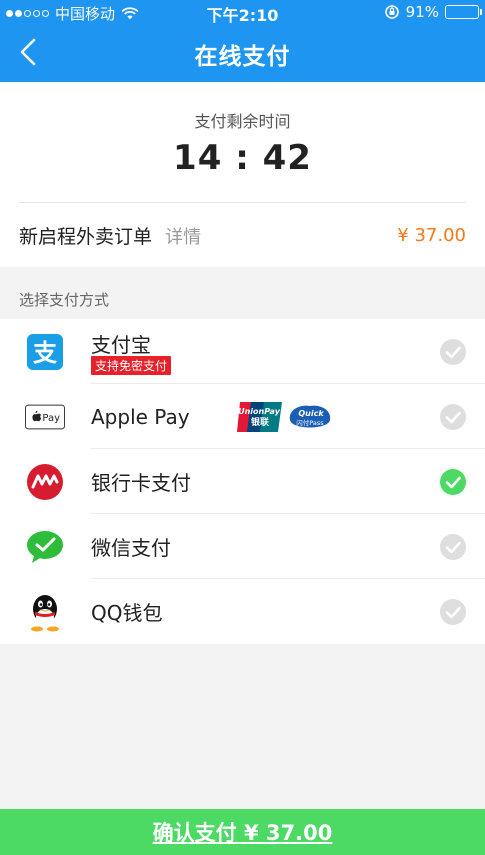 Image resolution: width=485 pixels, height=855 pixels. Describe the element at coordinates (183, 237) in the screenshot. I see `order-detail-link: 详情` at that location.